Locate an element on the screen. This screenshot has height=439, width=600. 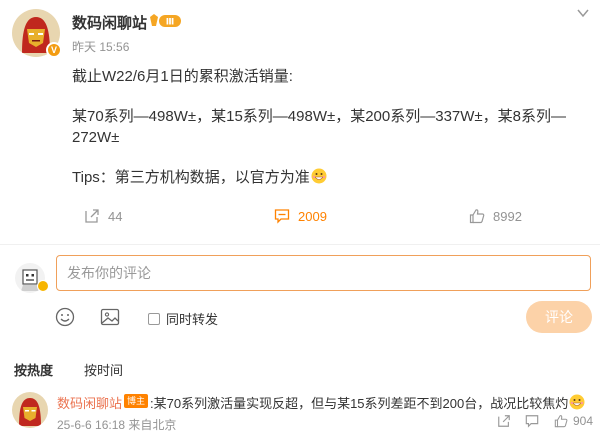
author-name: 数码闲聊站 is located at coordinates (109, 22).